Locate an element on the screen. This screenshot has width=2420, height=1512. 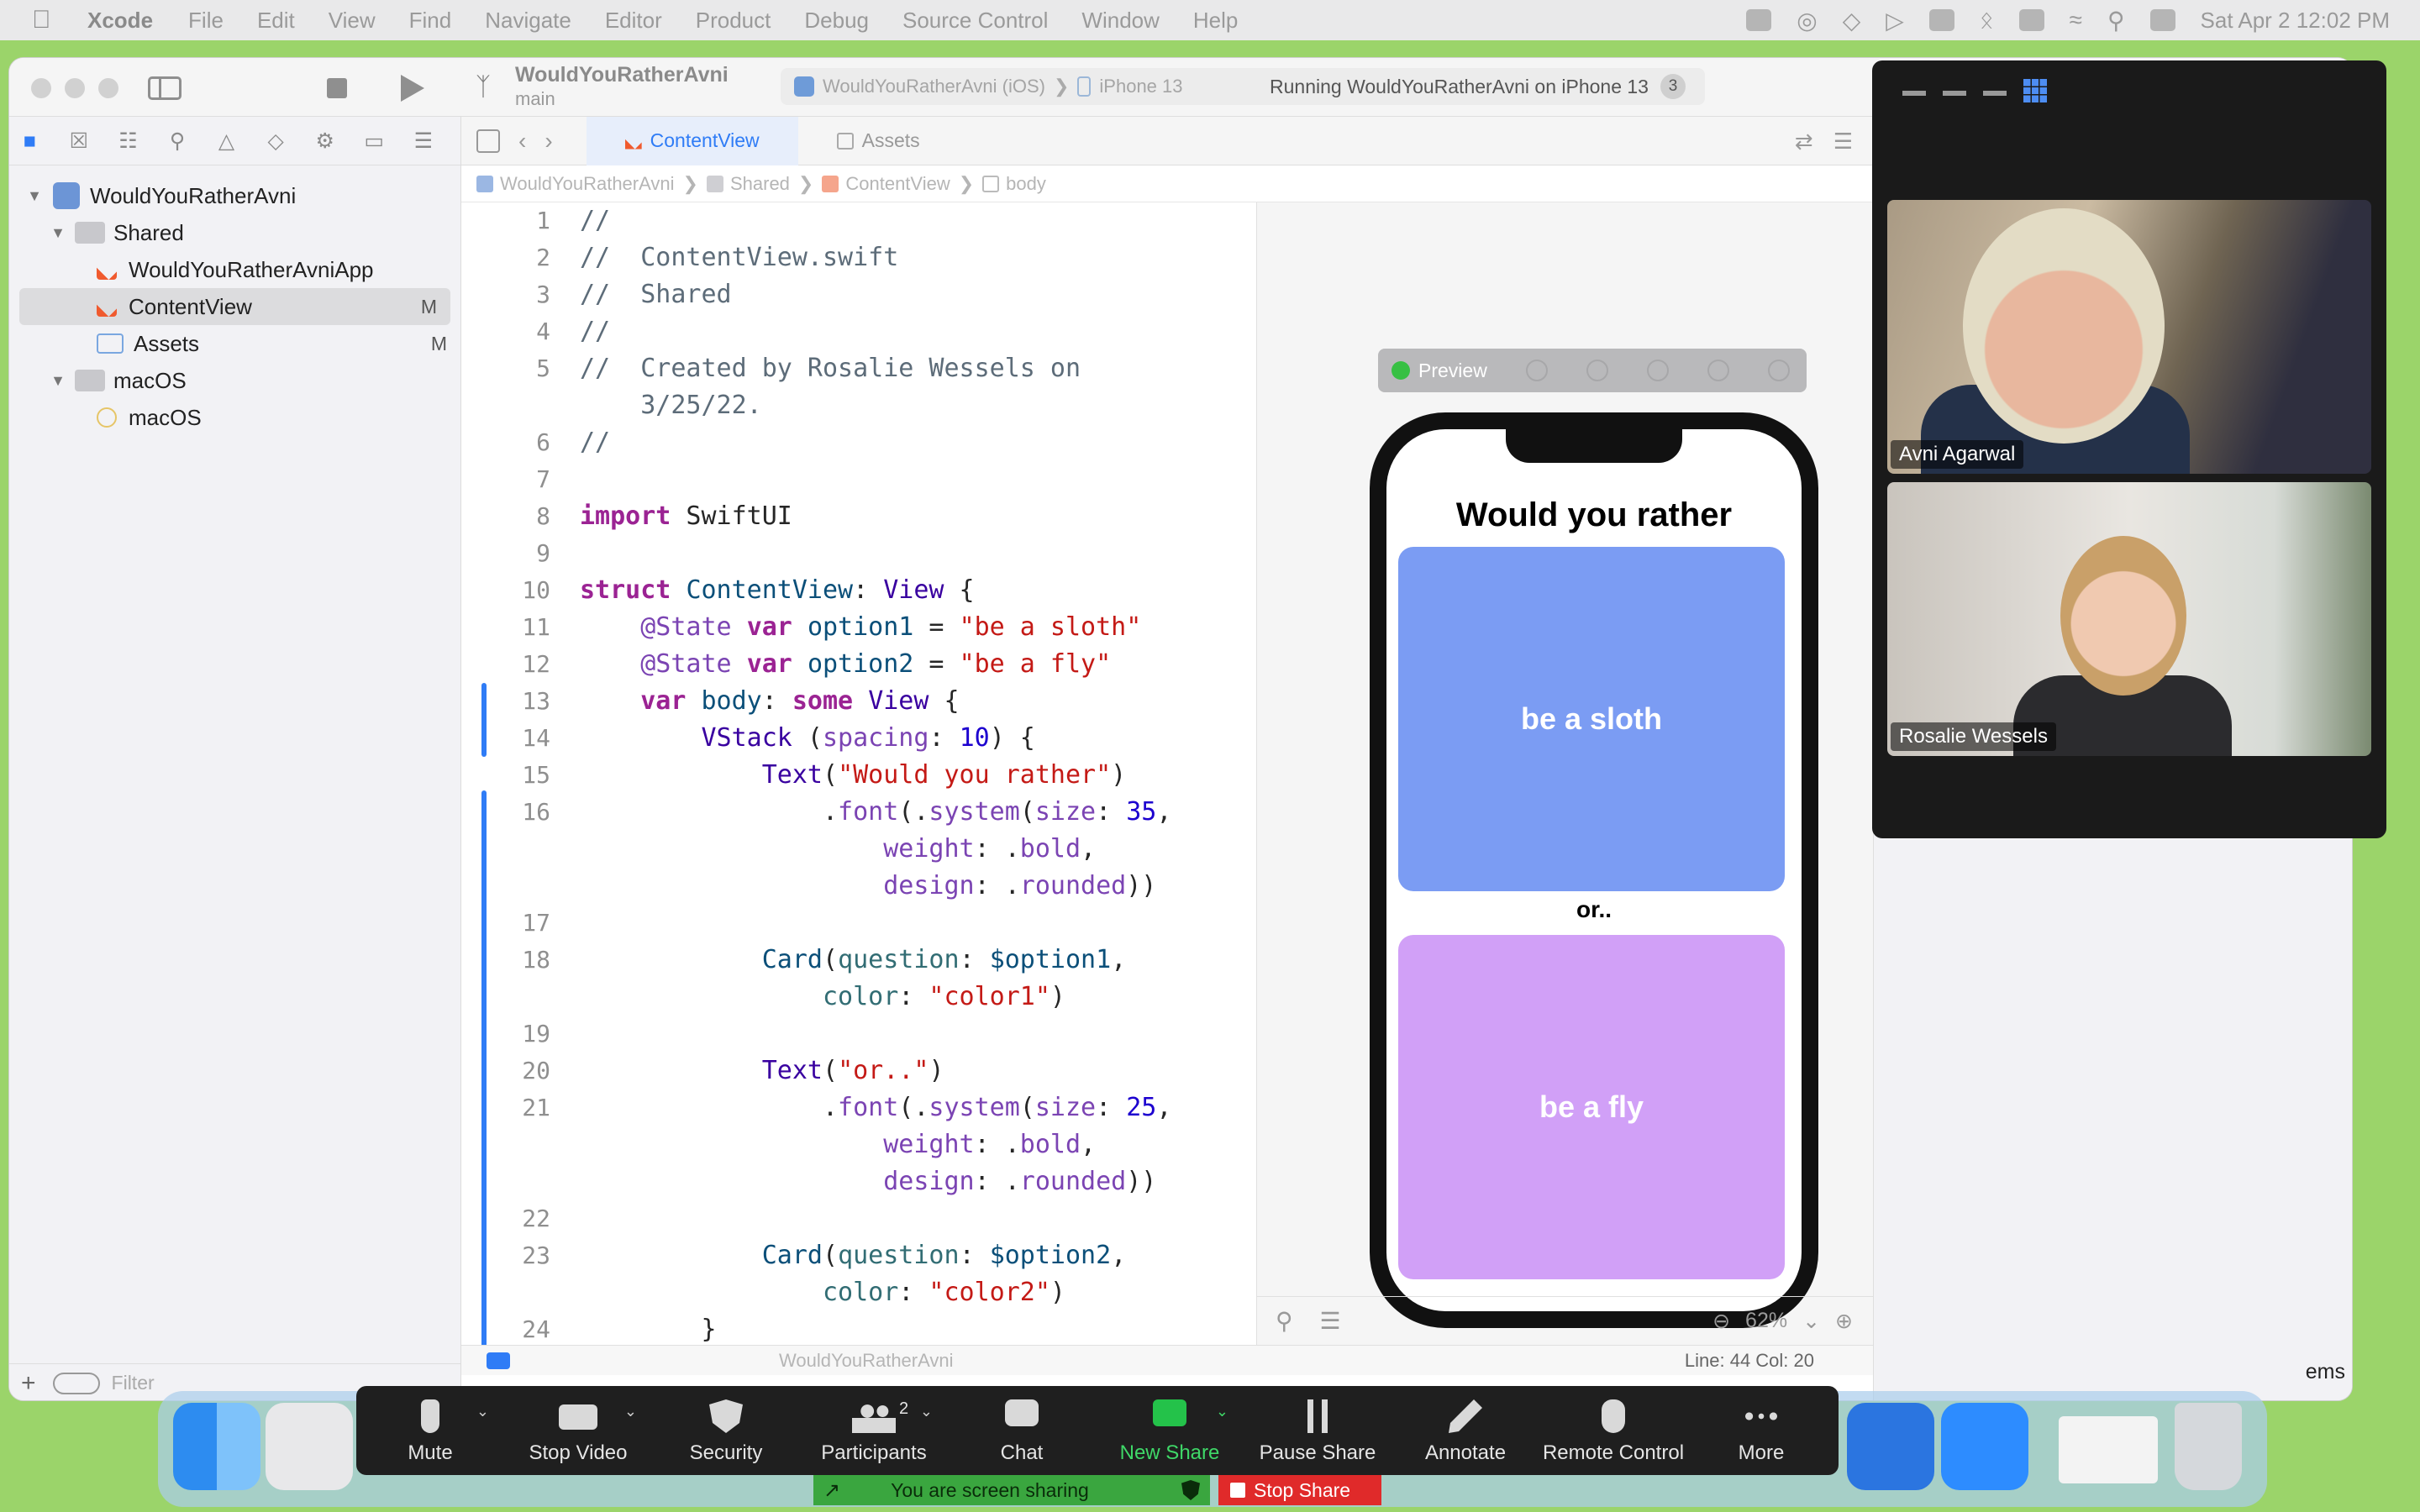
back-arrow-icon: ‹ is located at coordinates (522, 141).